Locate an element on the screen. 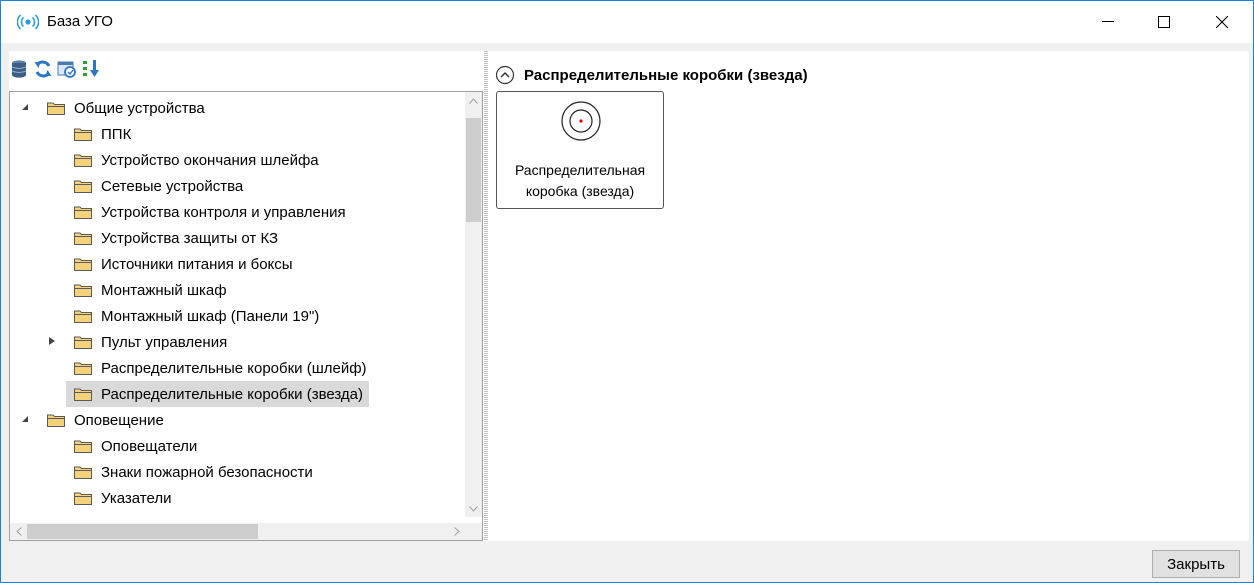  tree-item: ППК is located at coordinates (102, 134).